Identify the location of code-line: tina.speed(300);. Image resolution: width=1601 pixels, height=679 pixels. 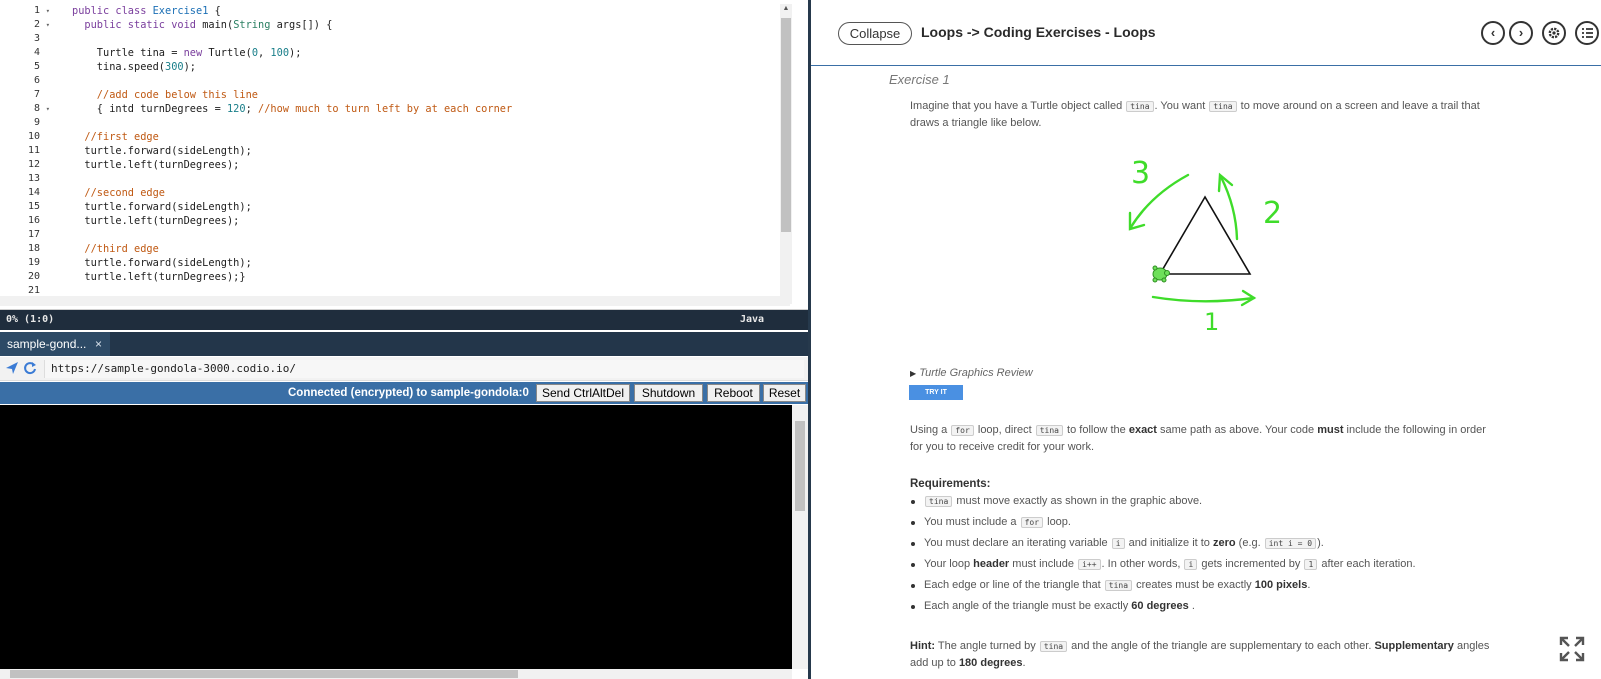
(427, 67).